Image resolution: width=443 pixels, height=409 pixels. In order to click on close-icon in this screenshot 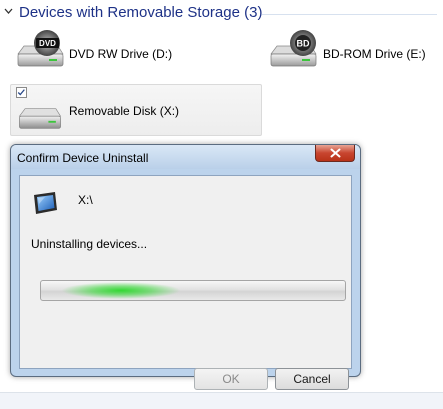, I will do `click(335, 153)`.